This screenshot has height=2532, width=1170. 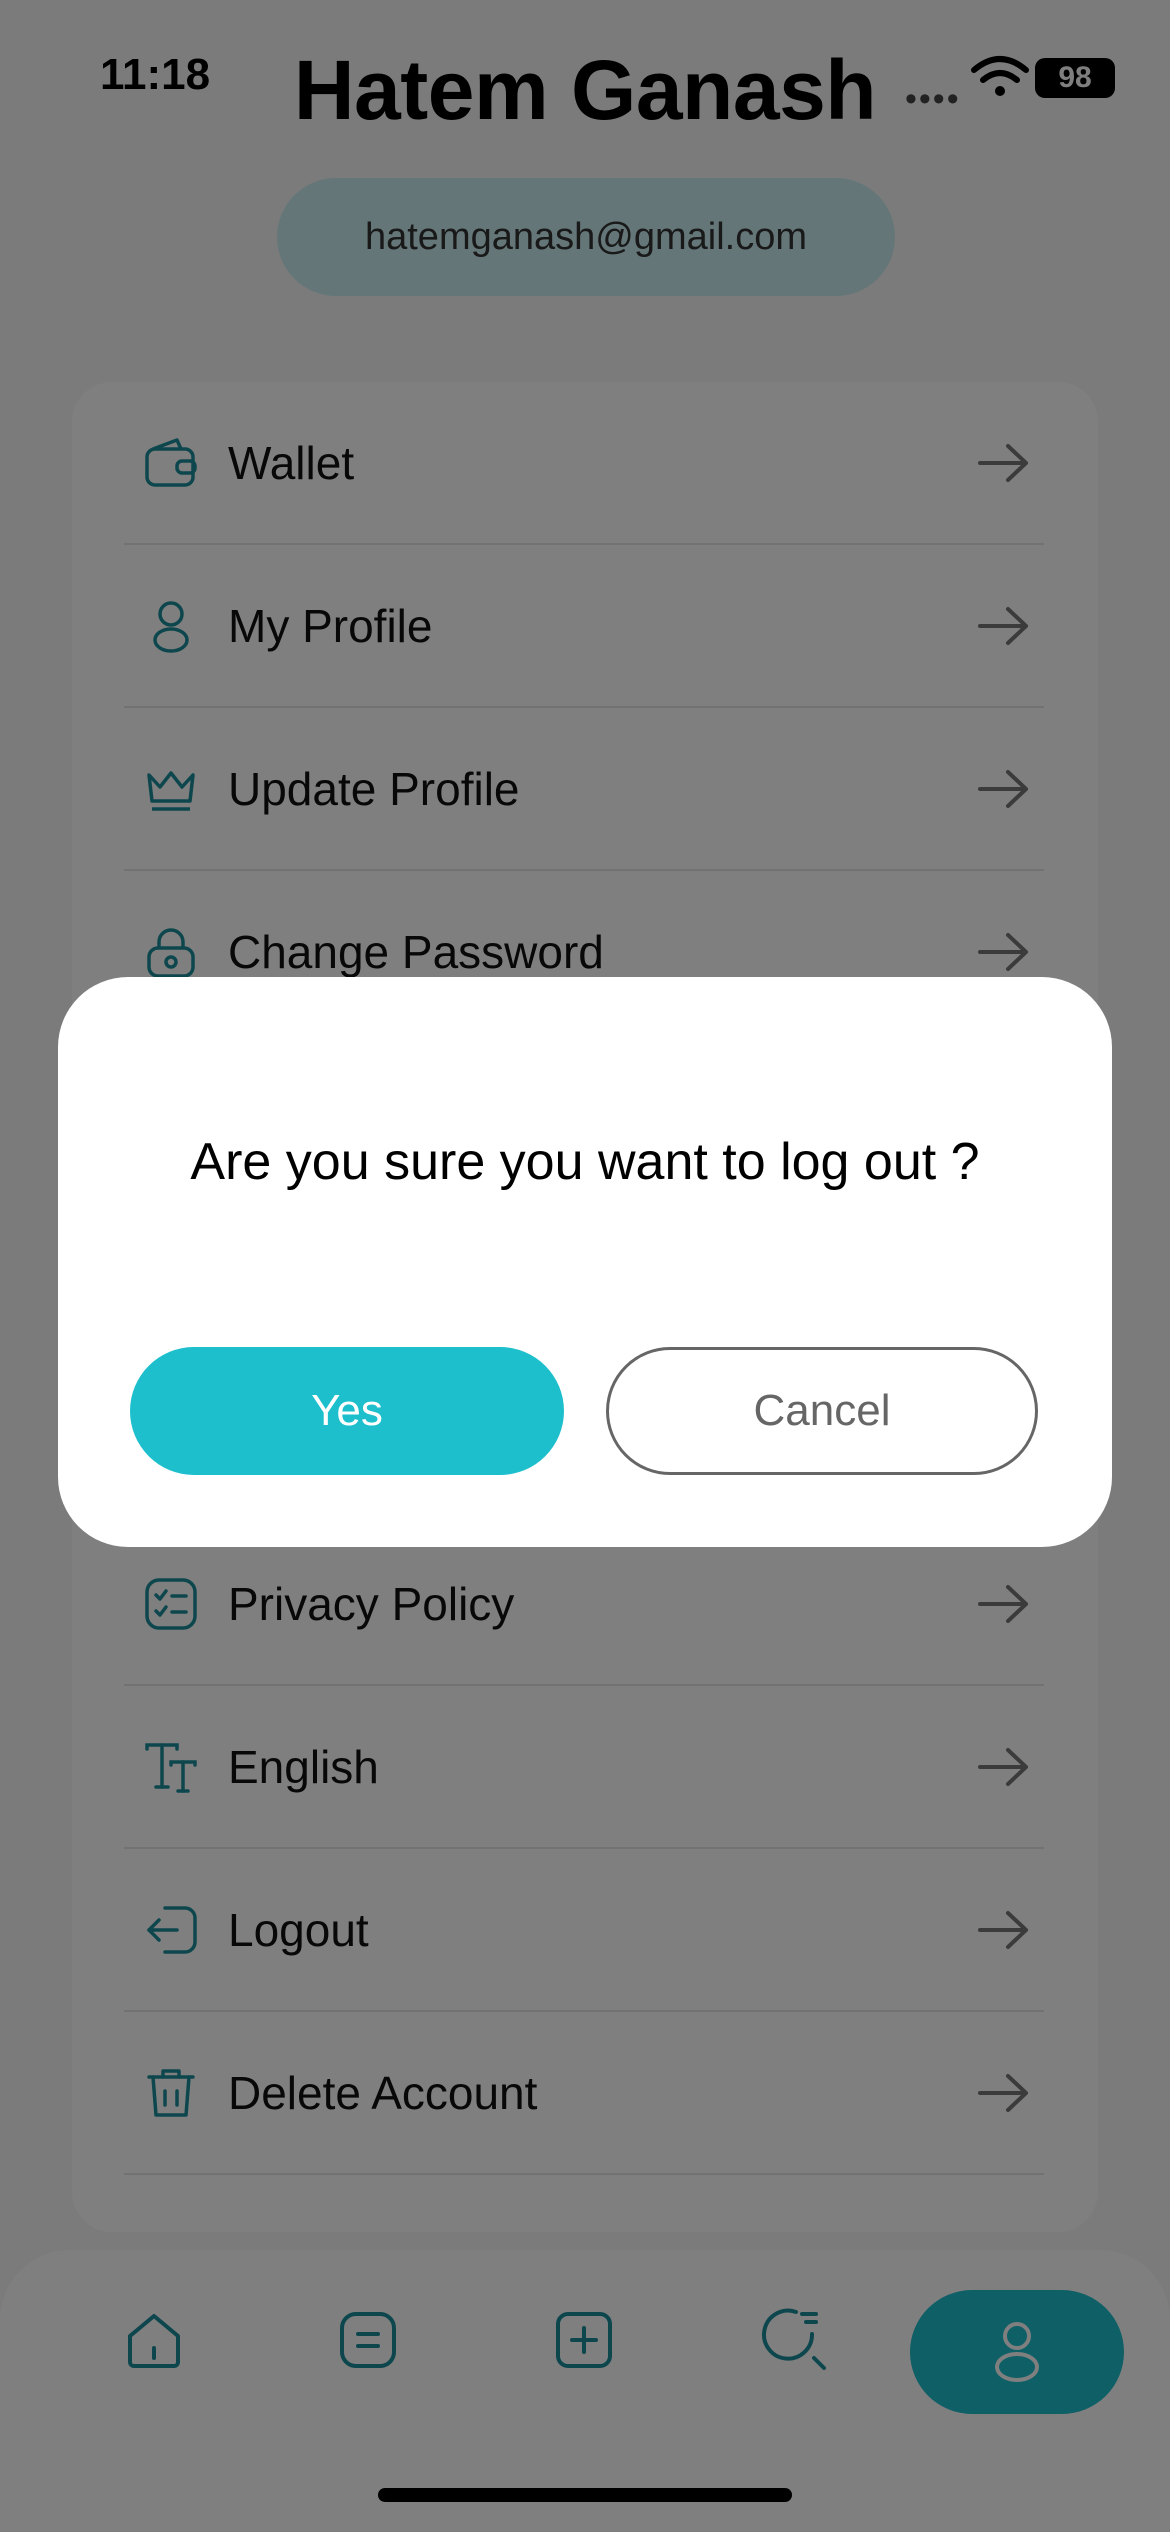 What do you see at coordinates (822, 1411) in the screenshot?
I see `cancel-button: Cancel` at bounding box center [822, 1411].